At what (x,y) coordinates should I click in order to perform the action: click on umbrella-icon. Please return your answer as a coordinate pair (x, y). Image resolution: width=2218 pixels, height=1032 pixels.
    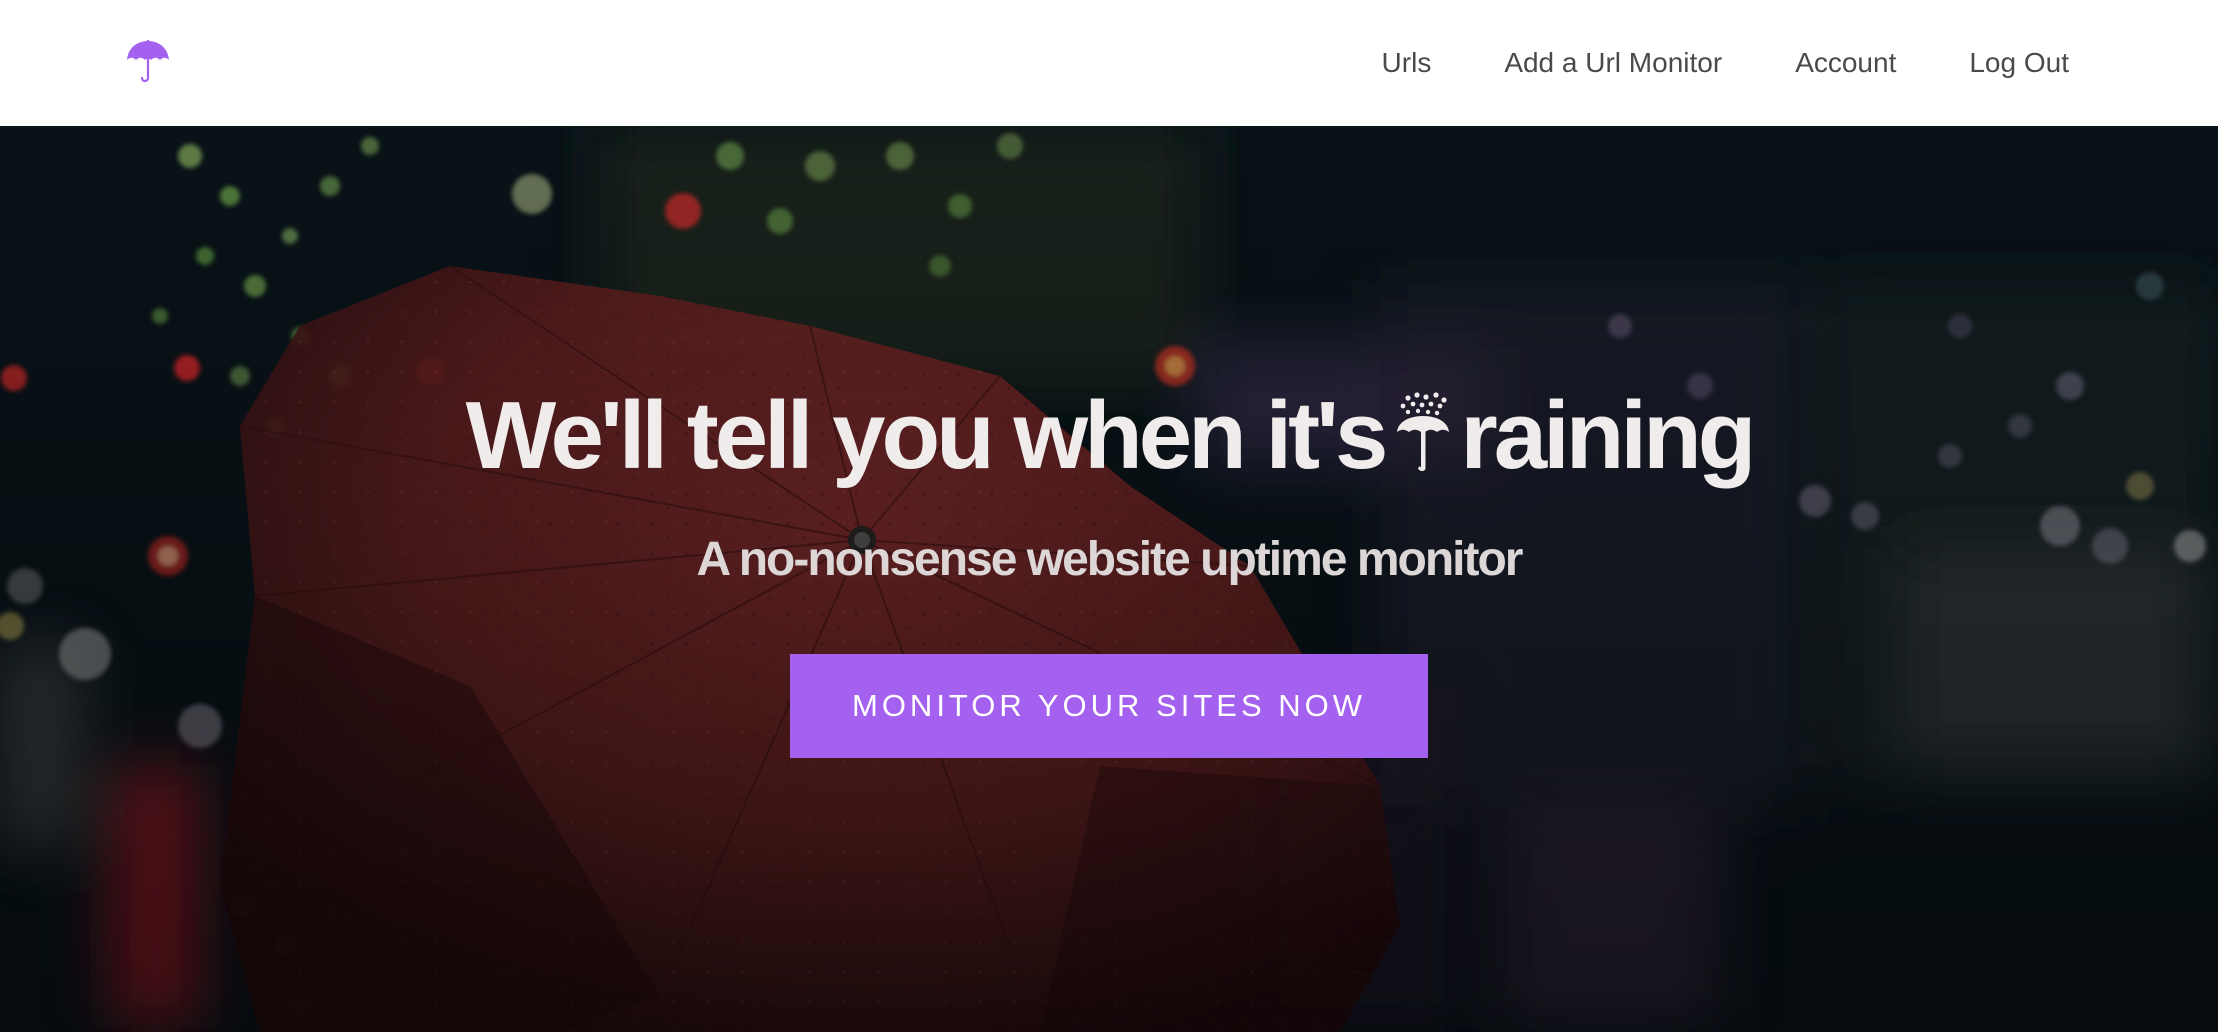
    Looking at the image, I should click on (148, 62).